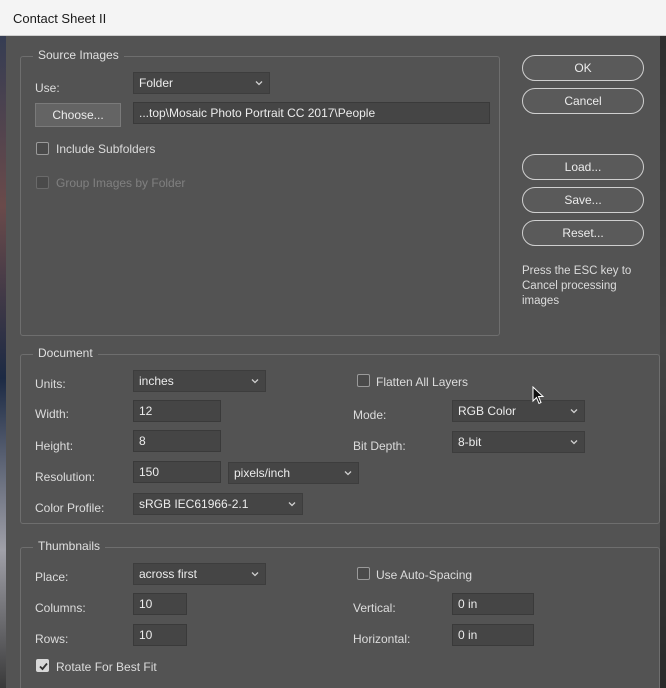 The image size is (666, 688). Describe the element at coordinates (363, 380) in the screenshot. I see `flatten-layers-checkbox` at that location.